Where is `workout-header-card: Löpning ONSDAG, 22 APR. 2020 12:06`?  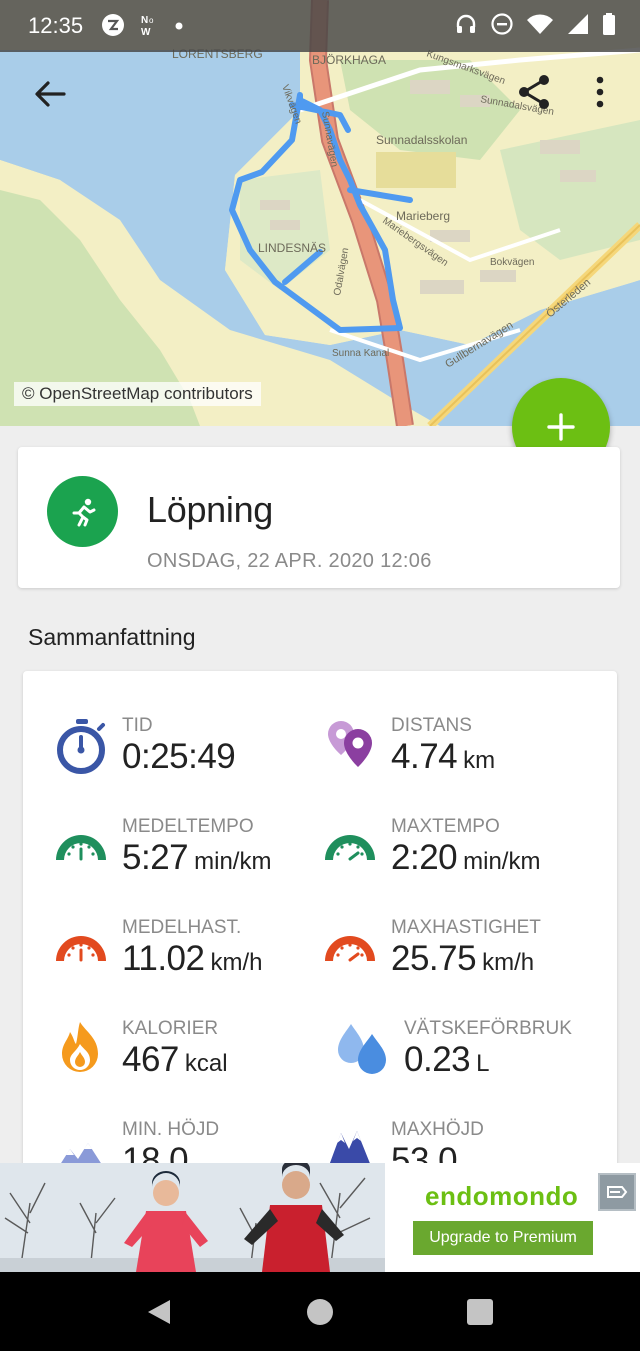
workout-header-card: Löpning ONSDAG, 22 APR. 2020 12:06 is located at coordinates (319, 517).